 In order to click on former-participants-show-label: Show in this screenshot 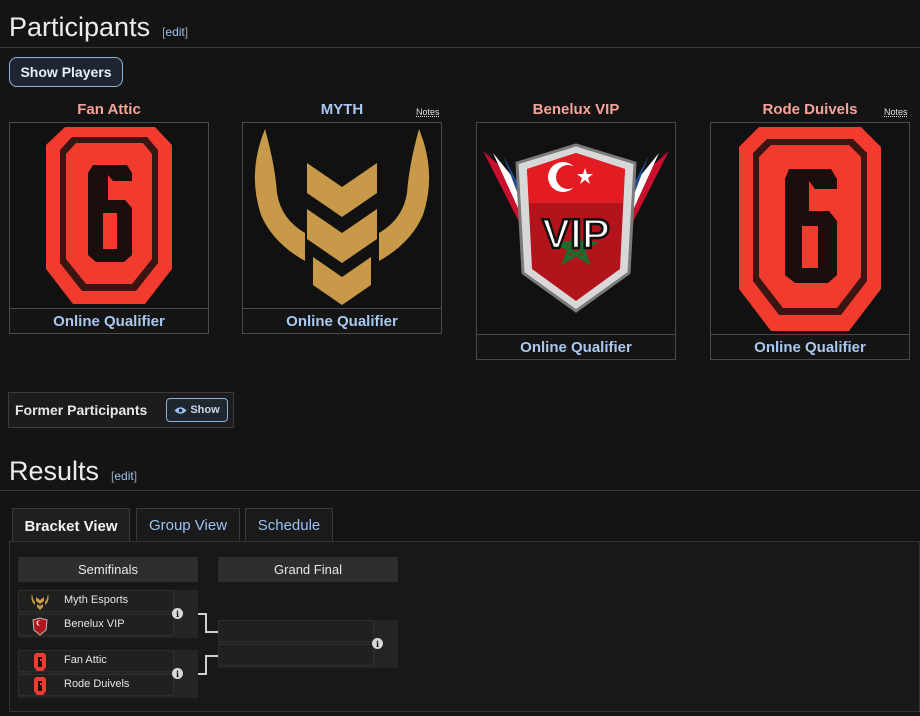, I will do `click(205, 410)`.